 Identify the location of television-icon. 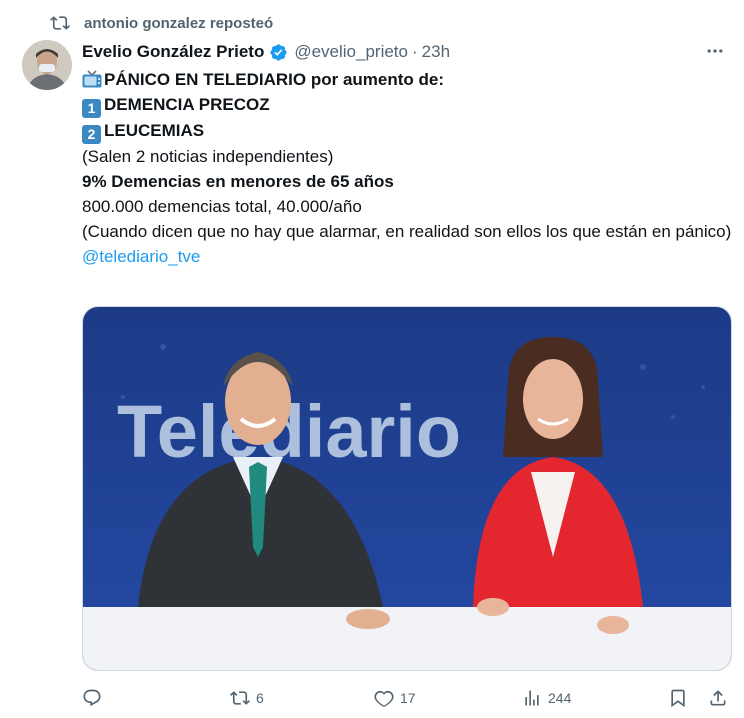
(92, 79).